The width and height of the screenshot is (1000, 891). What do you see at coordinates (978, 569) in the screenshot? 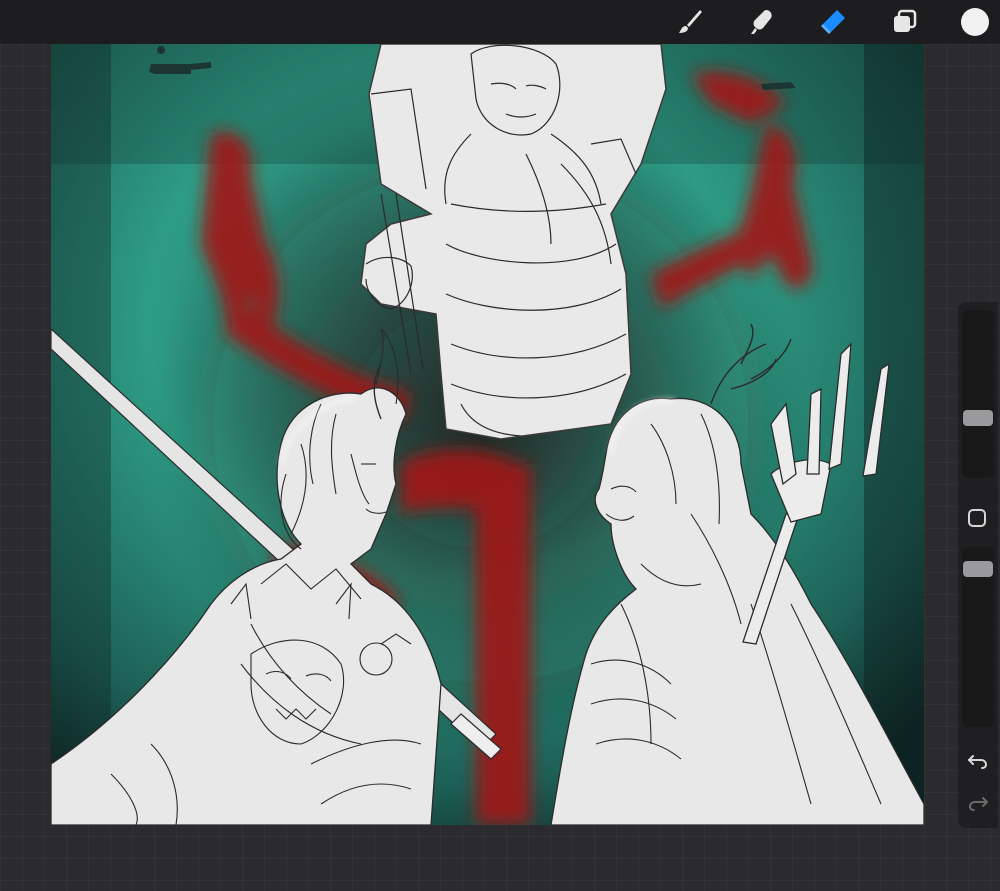
I see `brush-opacity-slider-thumb` at bounding box center [978, 569].